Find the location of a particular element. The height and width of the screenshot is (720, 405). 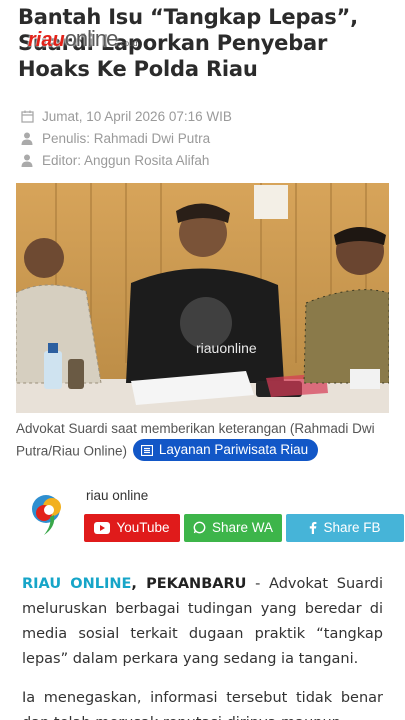

list-icon is located at coordinates (146, 450).